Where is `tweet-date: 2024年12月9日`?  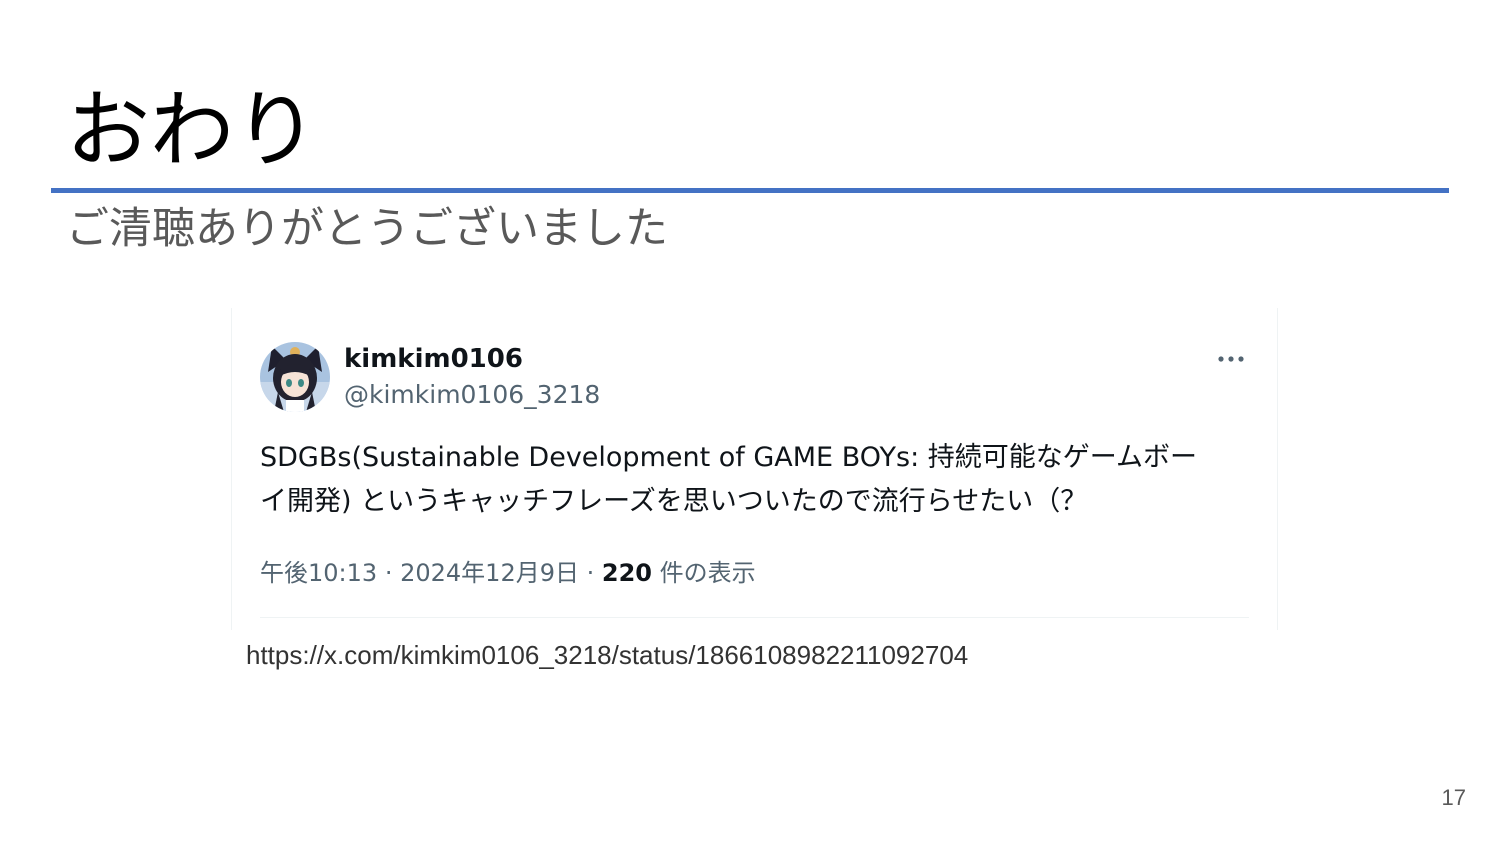
tweet-date: 2024年12月9日 is located at coordinates (489, 573).